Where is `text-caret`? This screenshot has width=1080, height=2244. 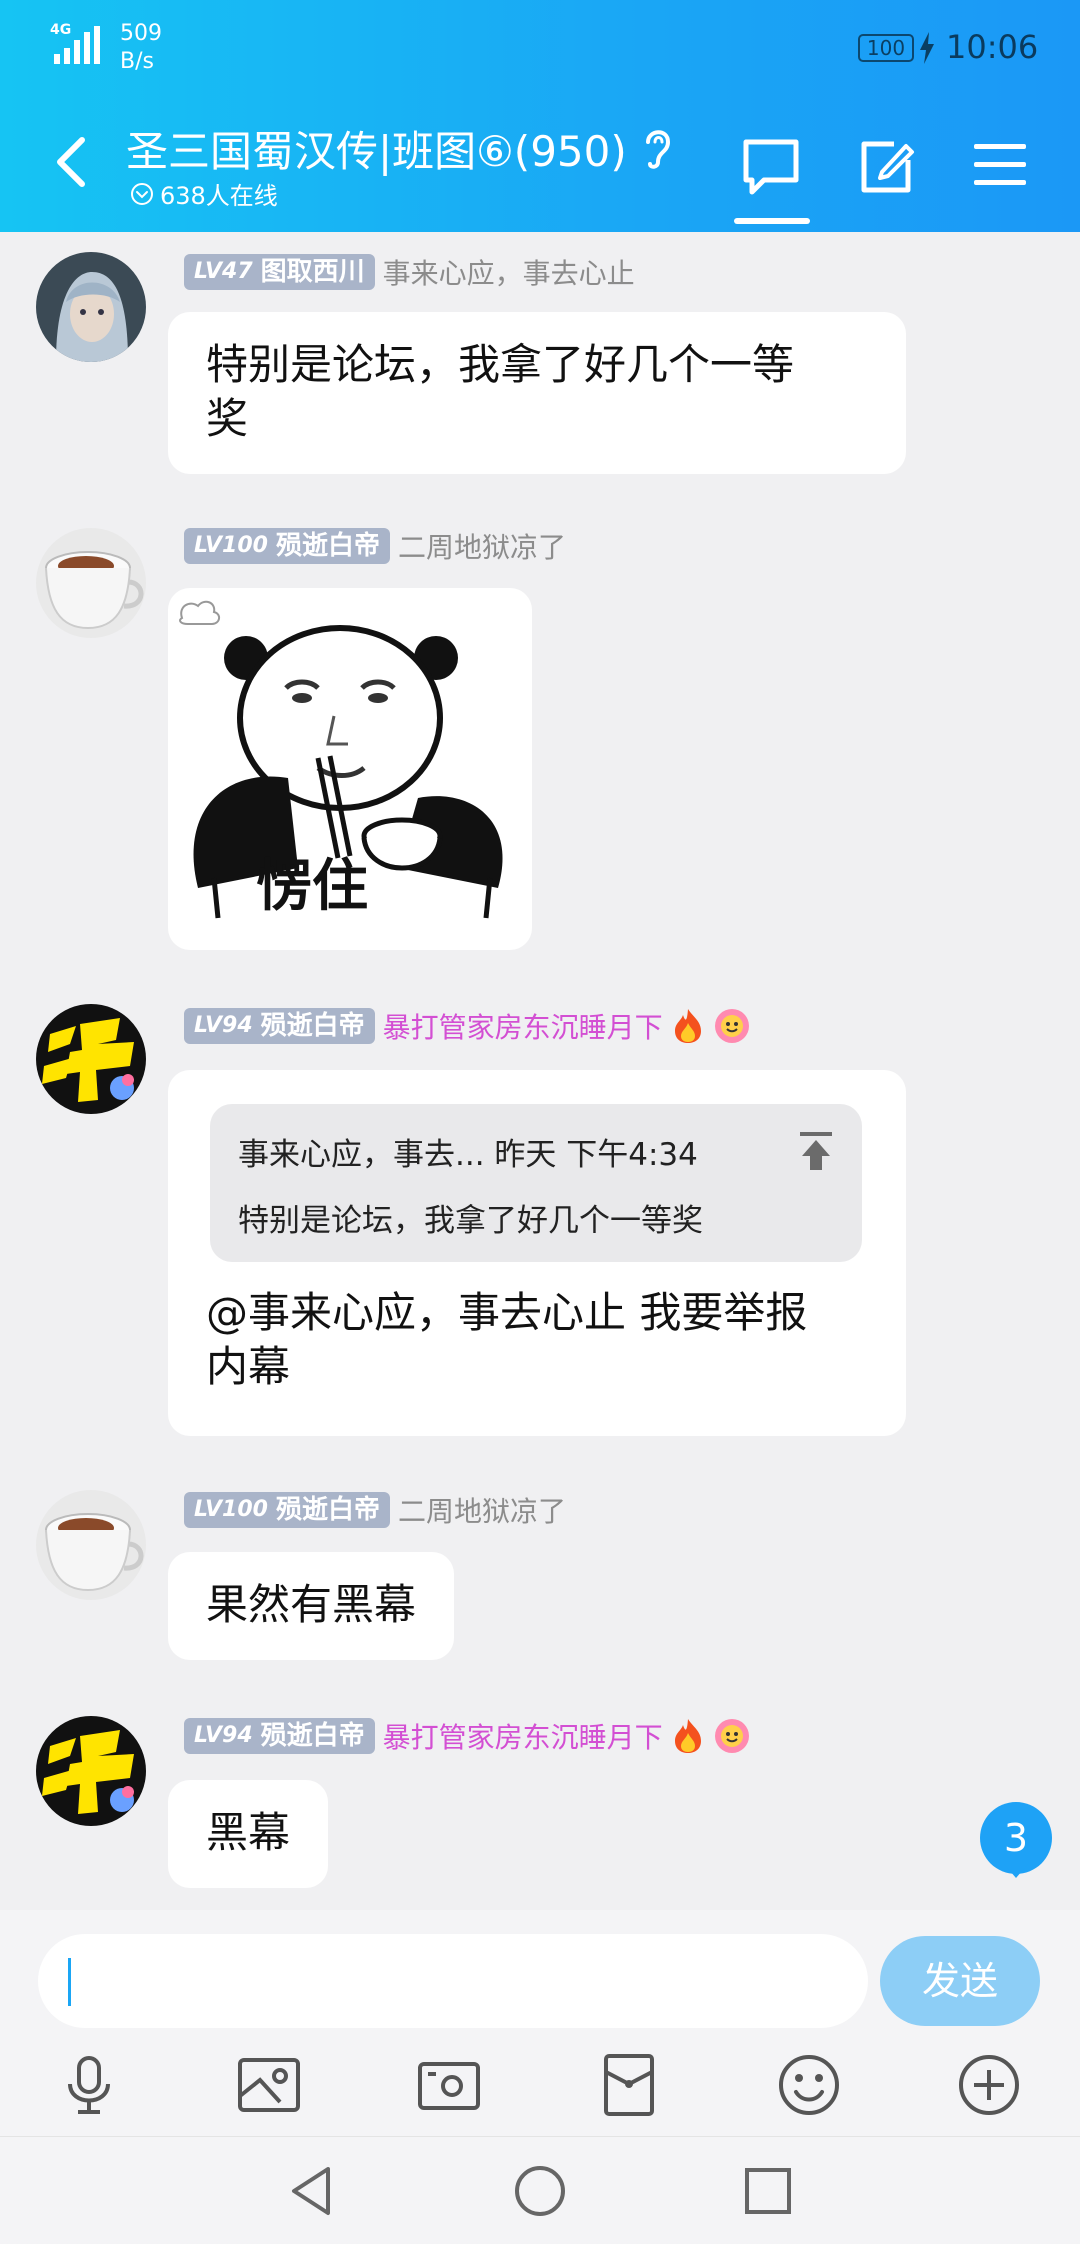
text-caret is located at coordinates (69, 1982).